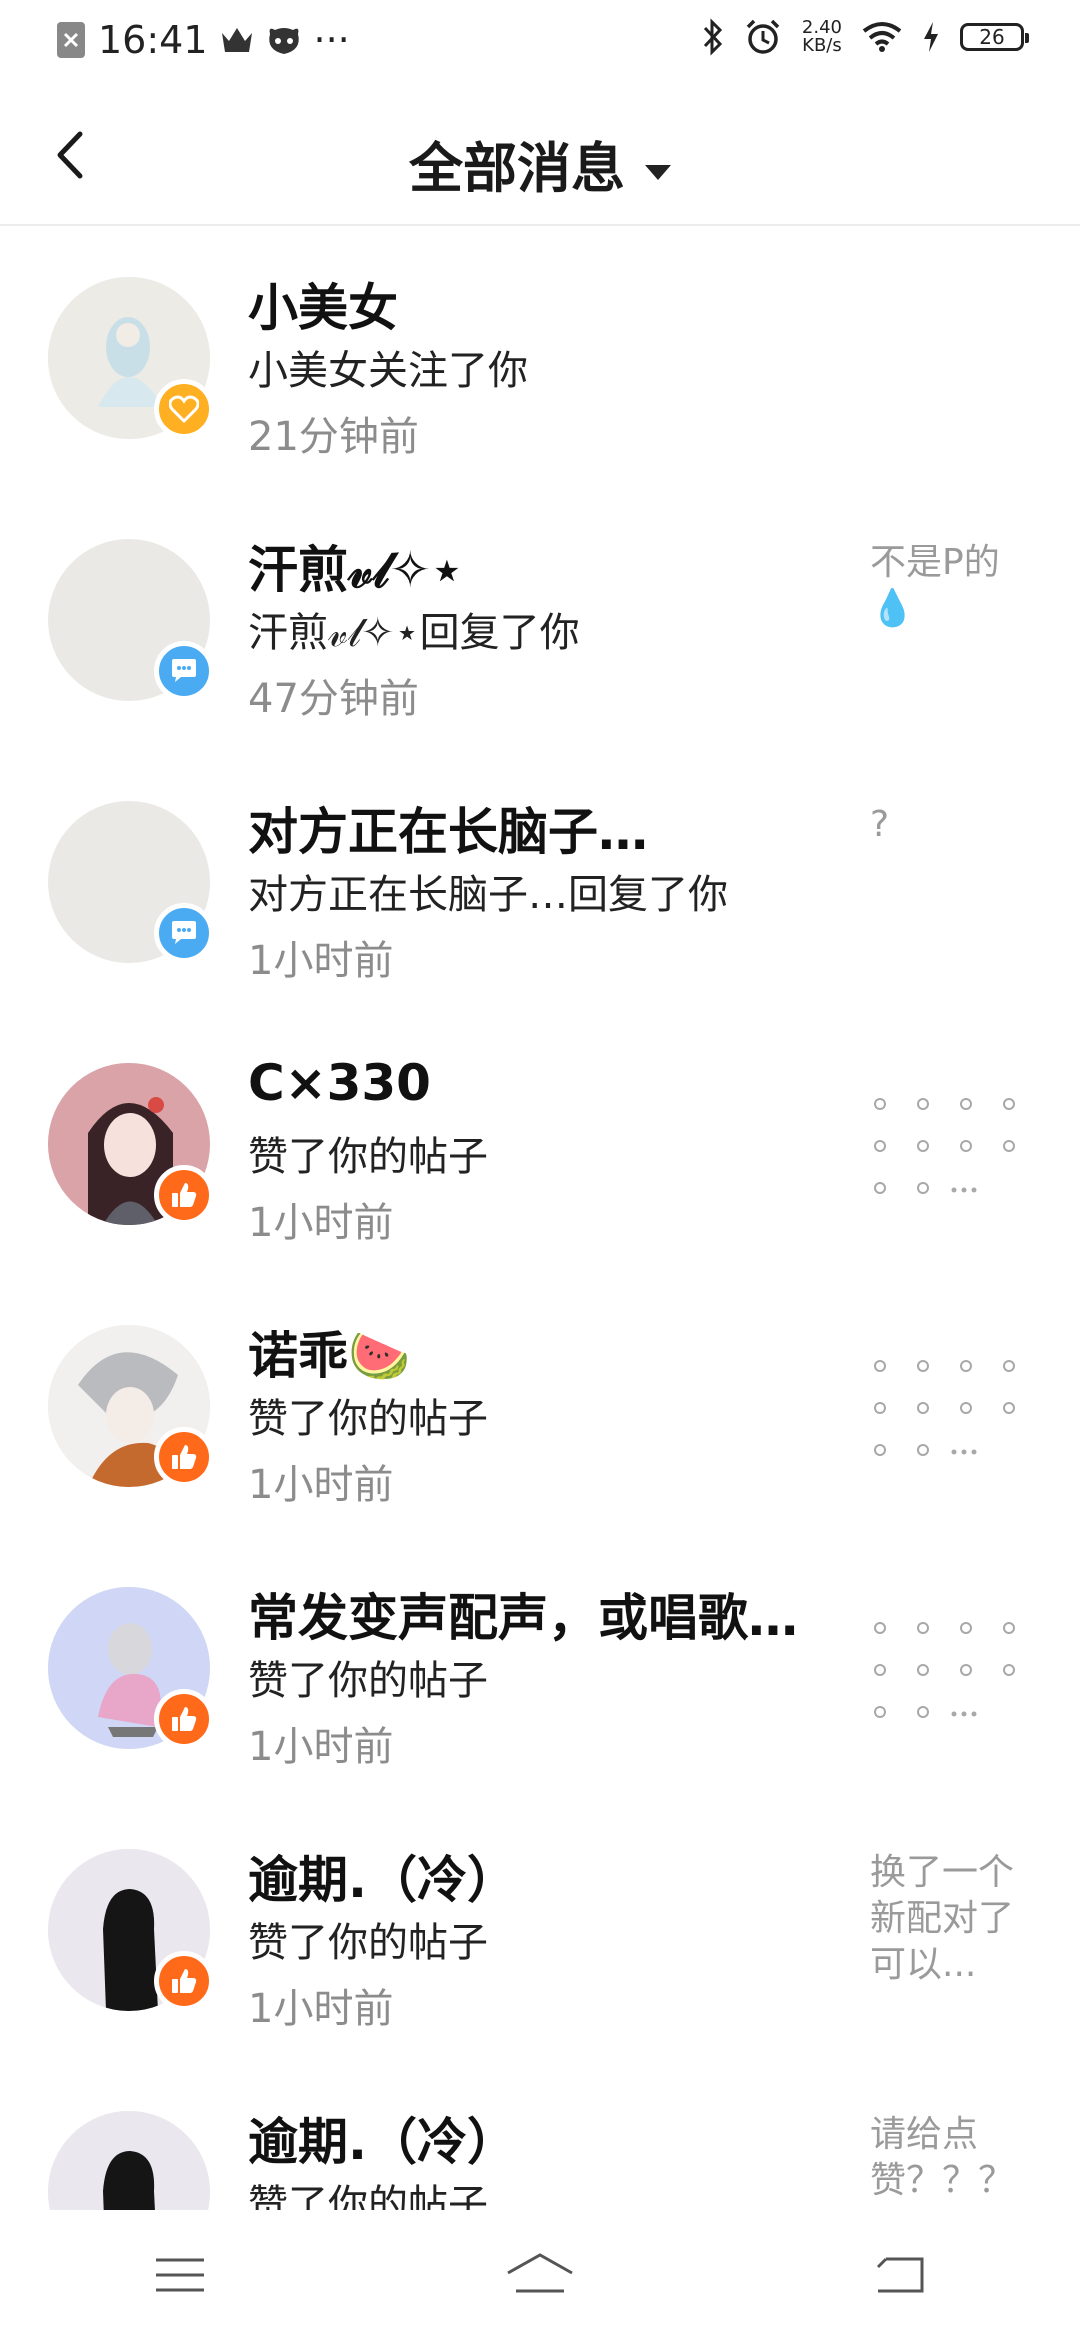  I want to click on message-item: 常发变声配声，或唱歌… 赞了你的帖子 1小时前, so click(540, 1669).